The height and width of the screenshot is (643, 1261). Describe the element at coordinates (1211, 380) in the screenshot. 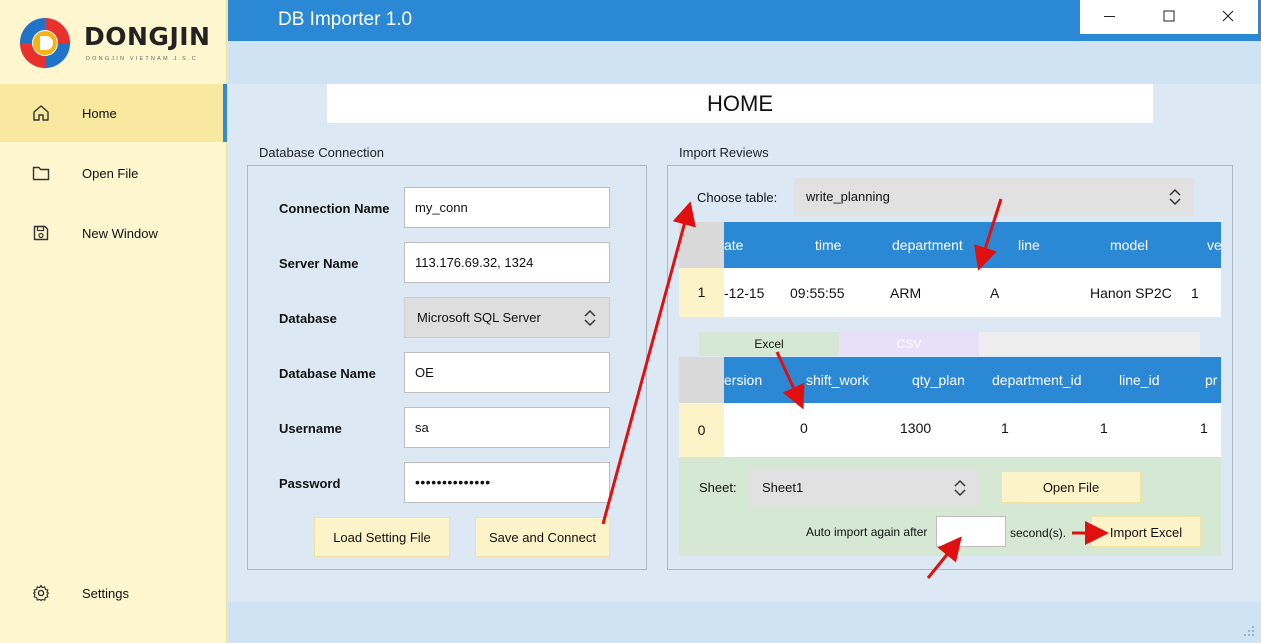

I see `table2-header-cell: pr` at that location.